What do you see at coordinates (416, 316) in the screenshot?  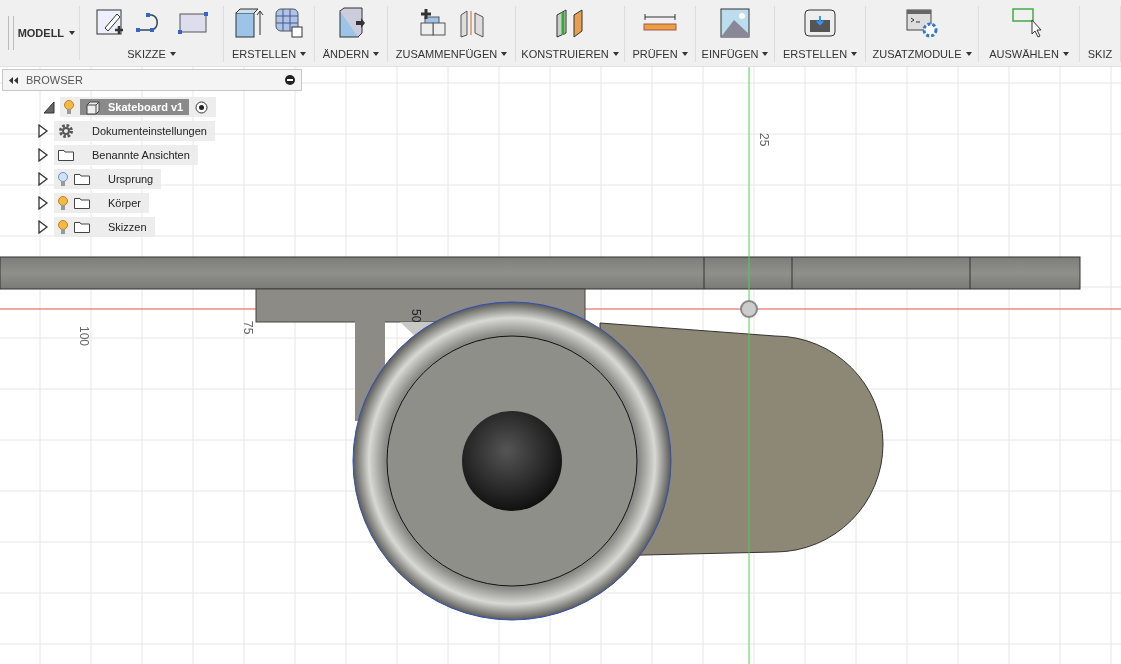 I see `ruler-label: 50` at bounding box center [416, 316].